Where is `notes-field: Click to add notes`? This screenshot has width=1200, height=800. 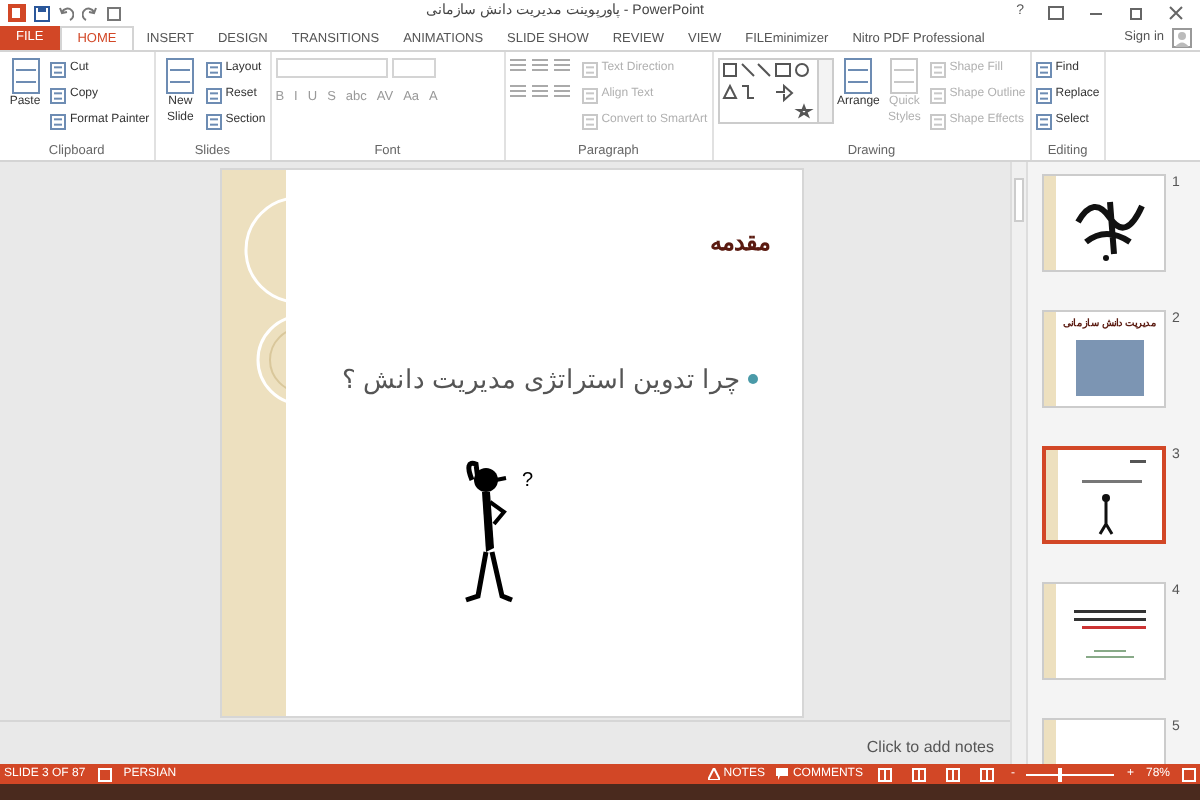
notes-field: Click to add notes is located at coordinates (930, 748).